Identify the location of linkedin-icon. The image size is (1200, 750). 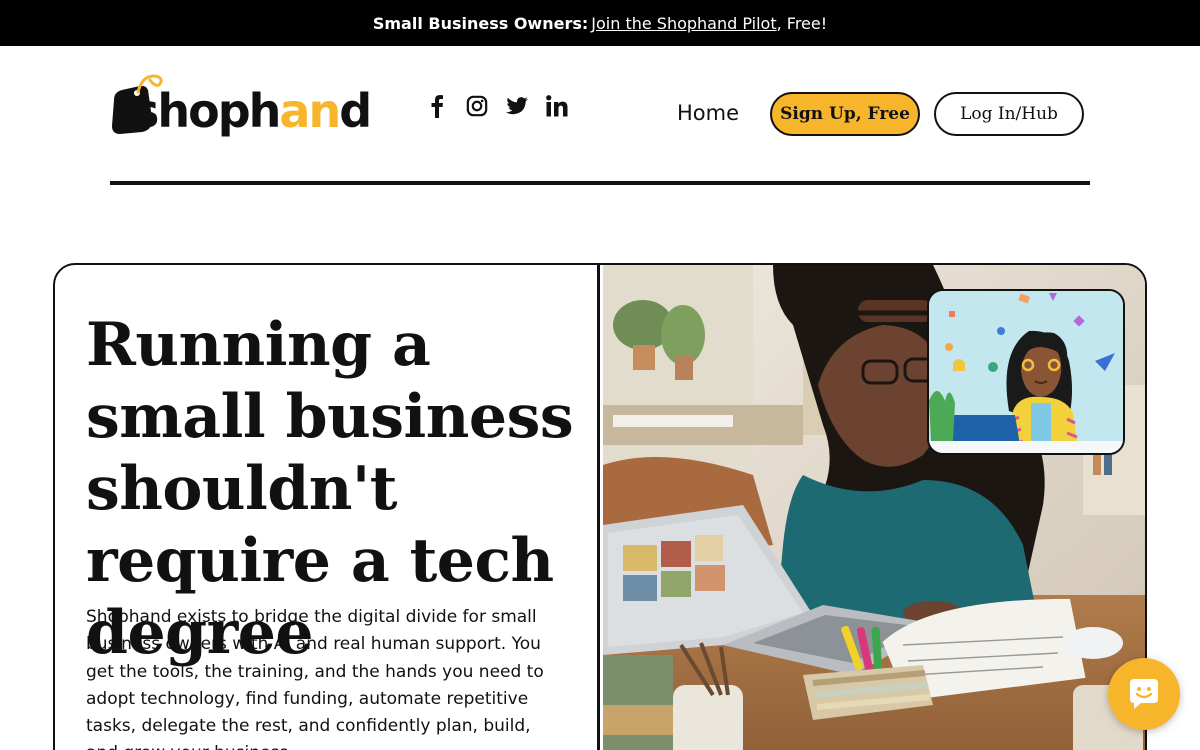
(557, 106).